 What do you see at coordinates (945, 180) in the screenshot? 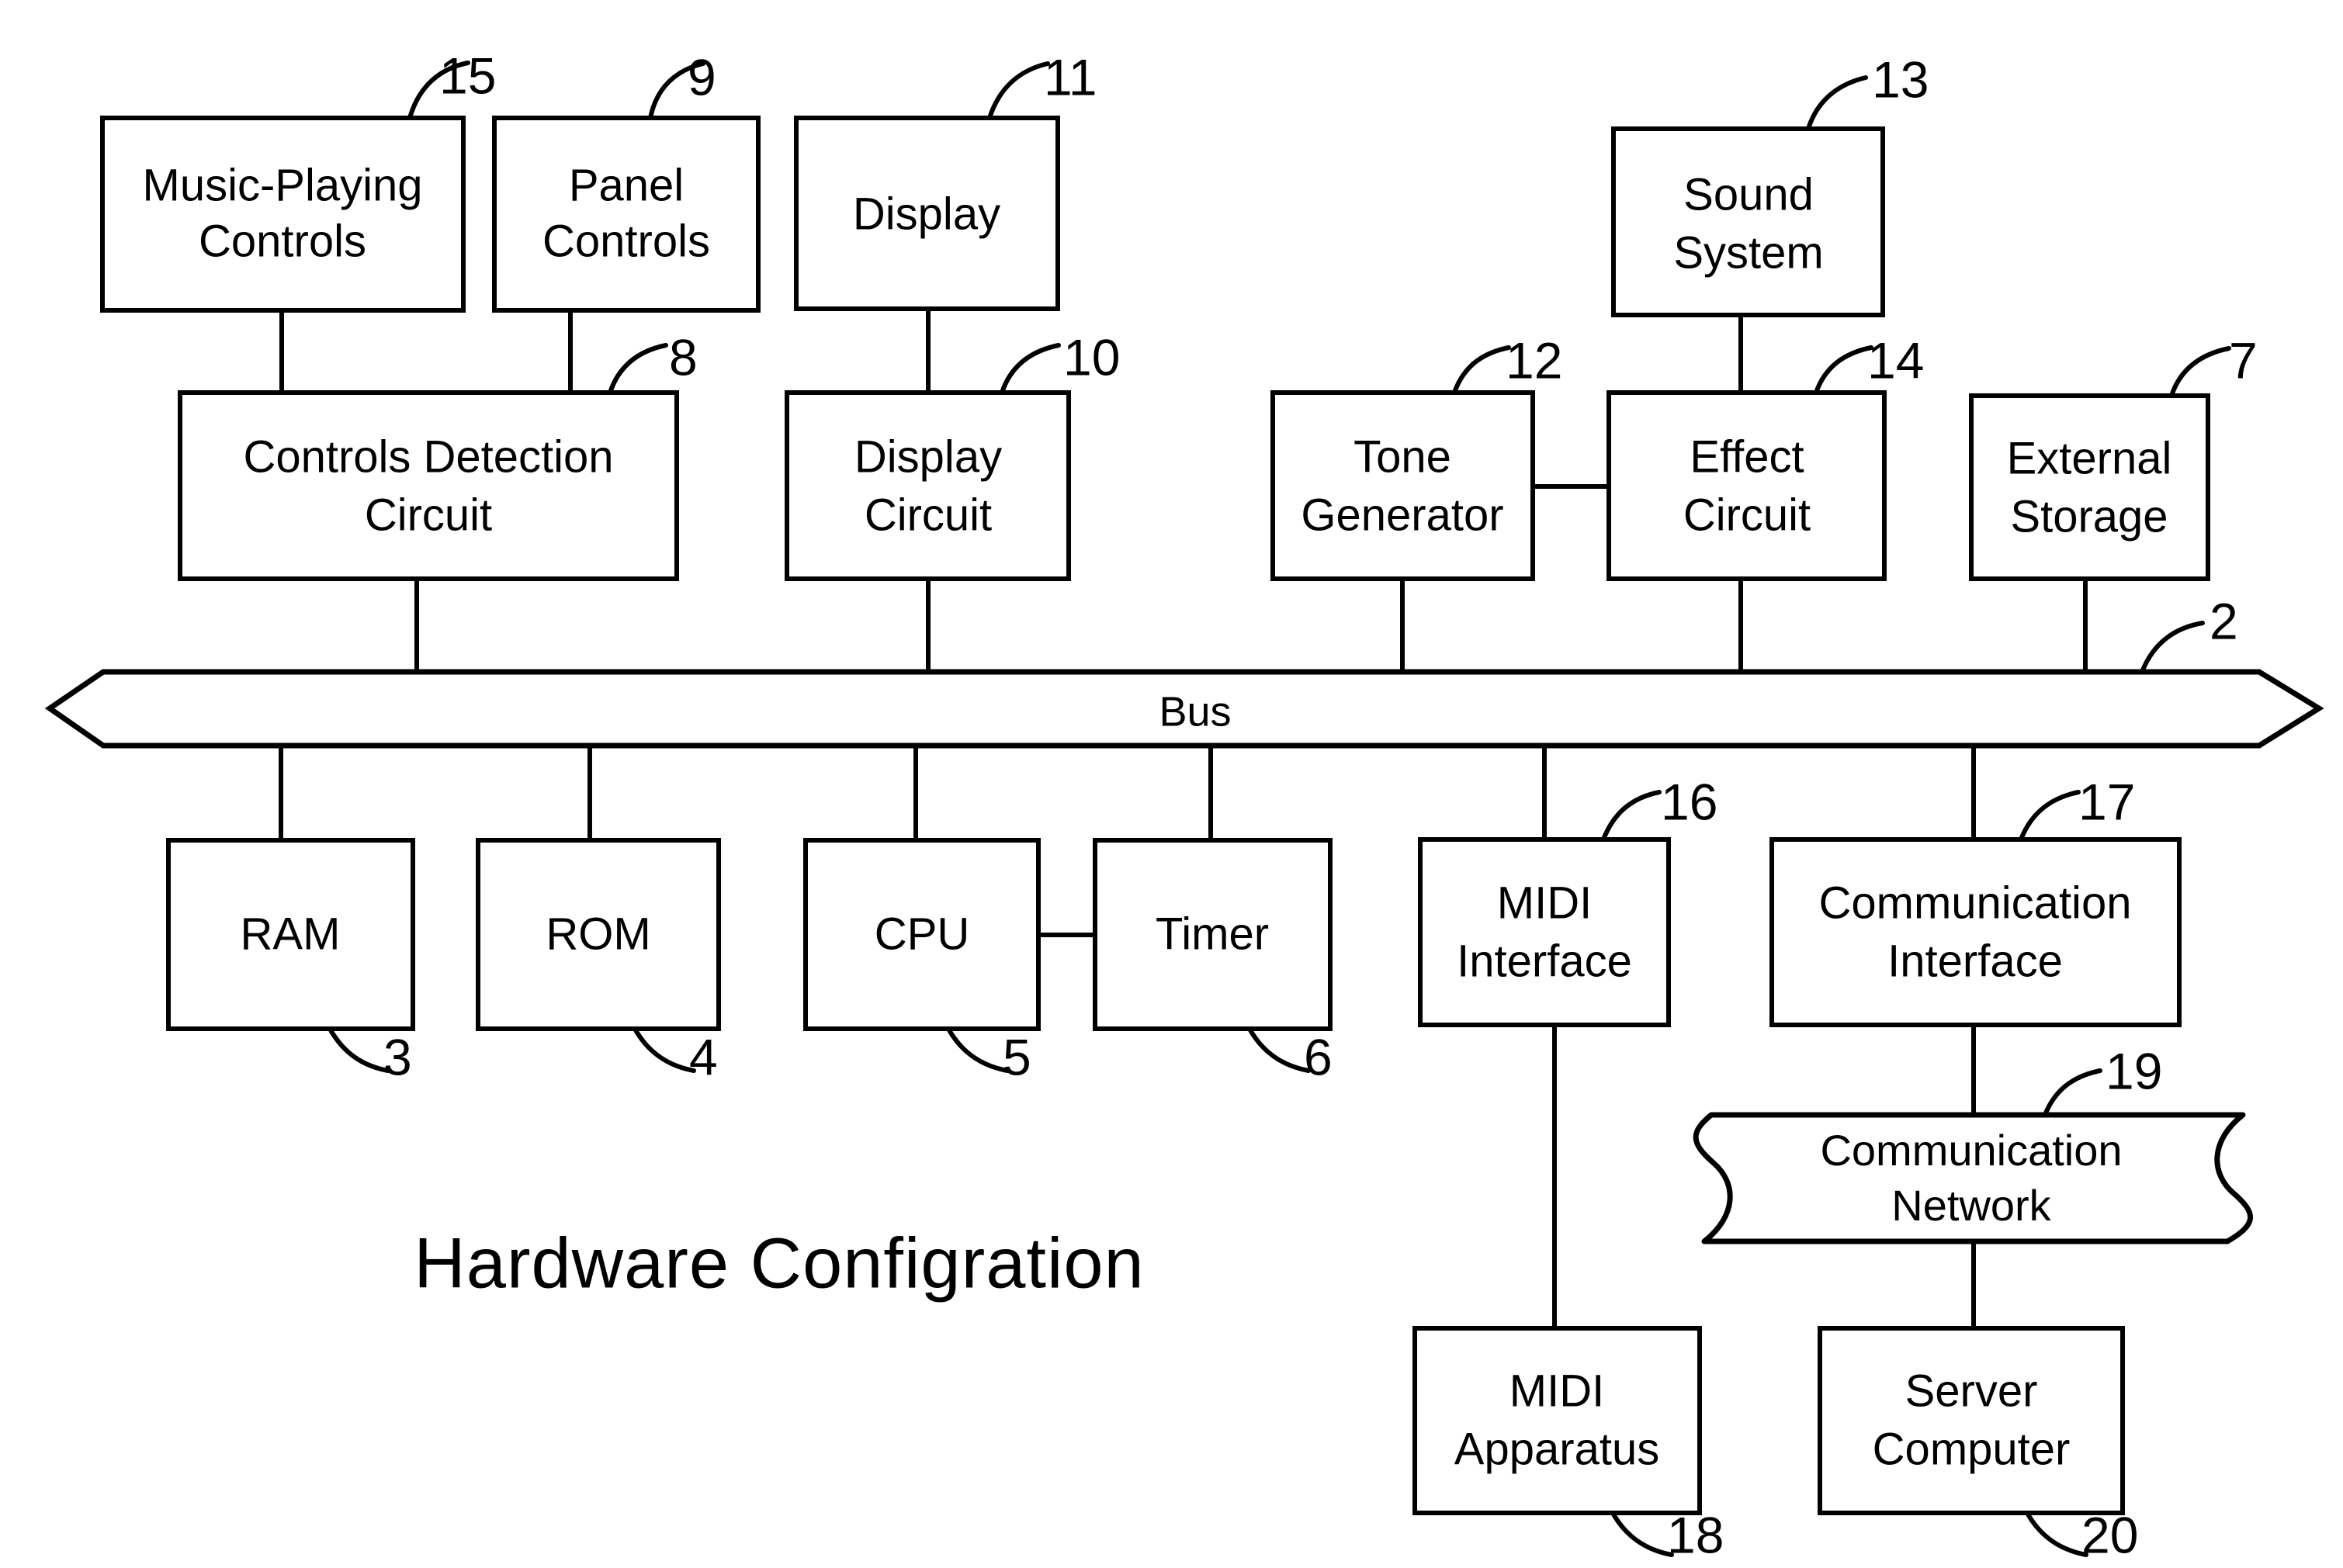
I see `block-display: Display 11` at bounding box center [945, 180].